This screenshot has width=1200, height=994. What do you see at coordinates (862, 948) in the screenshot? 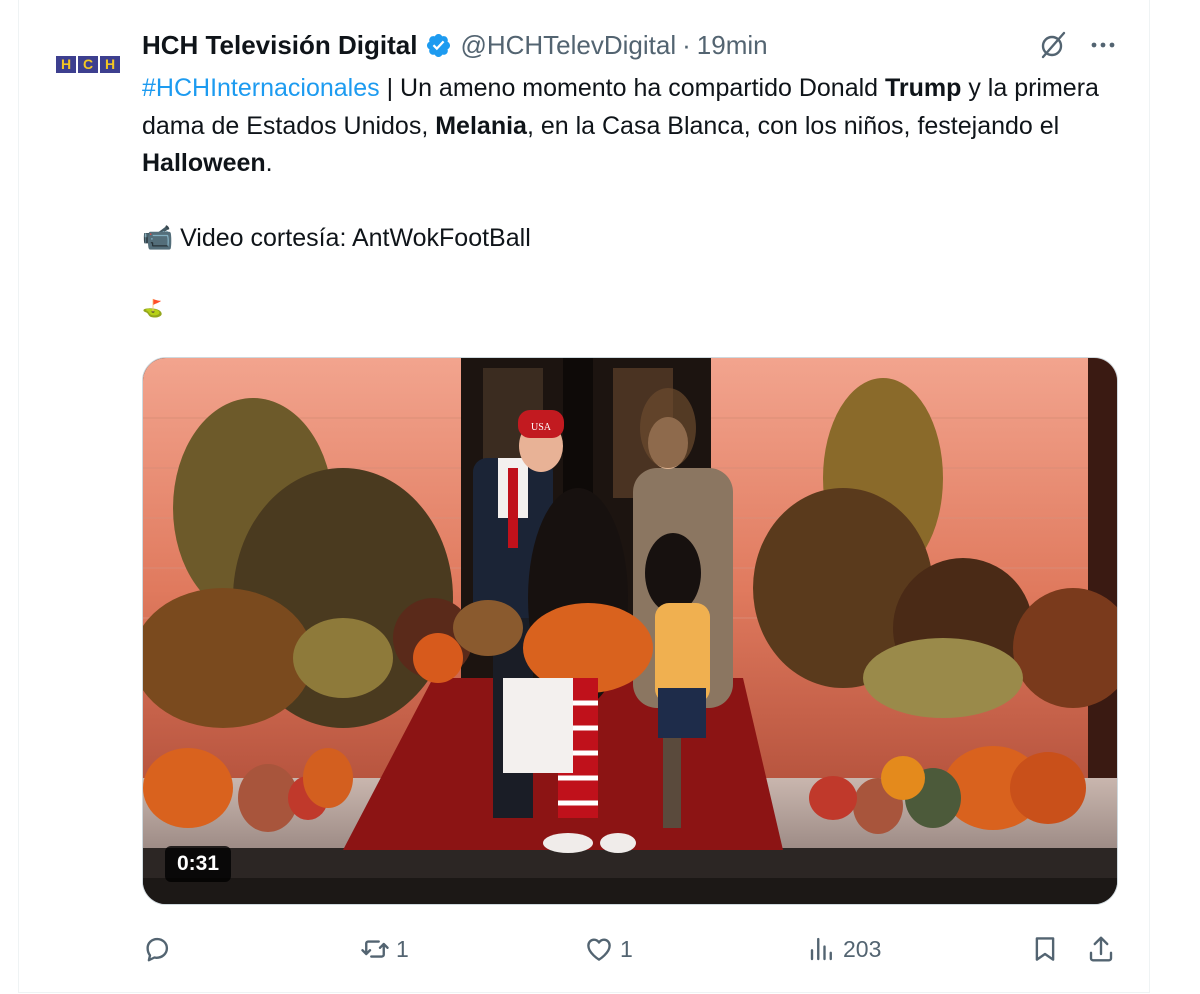
I see `views-count: 203` at bounding box center [862, 948].